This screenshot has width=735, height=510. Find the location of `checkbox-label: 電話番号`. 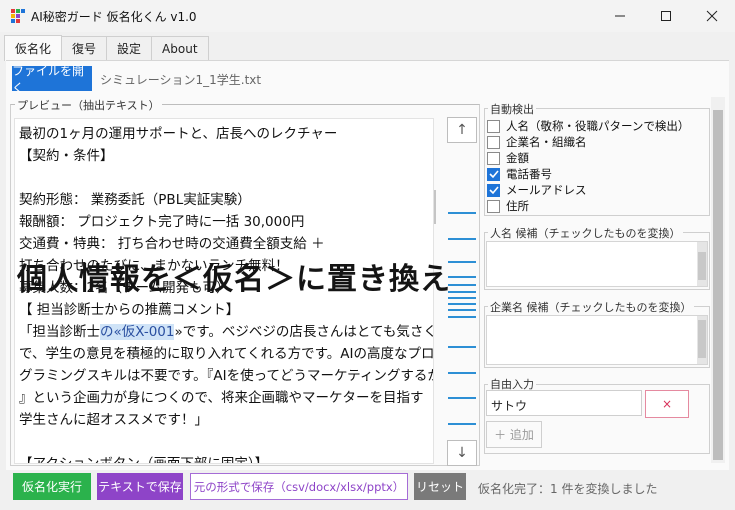

checkbox-label: 電話番号 is located at coordinates (529, 174).